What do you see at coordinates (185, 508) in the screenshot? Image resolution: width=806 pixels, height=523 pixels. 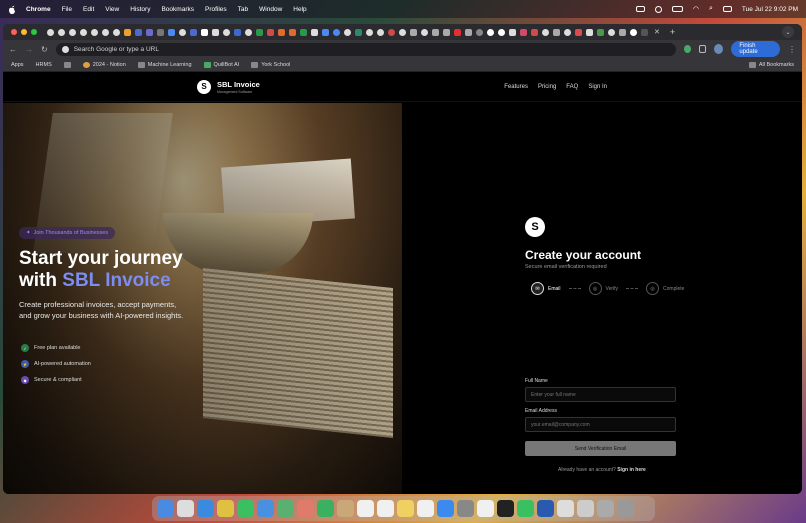 I see `launchpad-icon` at bounding box center [185, 508].